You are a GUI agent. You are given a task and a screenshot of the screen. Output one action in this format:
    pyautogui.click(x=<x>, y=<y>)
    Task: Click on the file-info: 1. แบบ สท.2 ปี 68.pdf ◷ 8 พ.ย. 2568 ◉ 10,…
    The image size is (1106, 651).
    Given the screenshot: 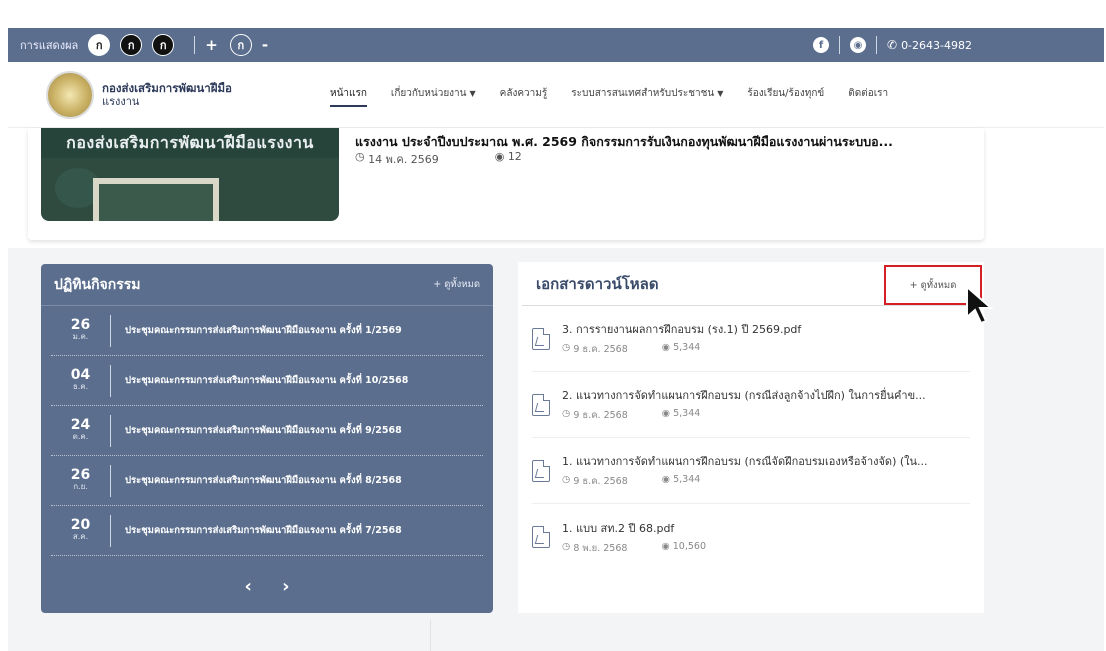 What is the action you would take?
    pyautogui.click(x=767, y=537)
    